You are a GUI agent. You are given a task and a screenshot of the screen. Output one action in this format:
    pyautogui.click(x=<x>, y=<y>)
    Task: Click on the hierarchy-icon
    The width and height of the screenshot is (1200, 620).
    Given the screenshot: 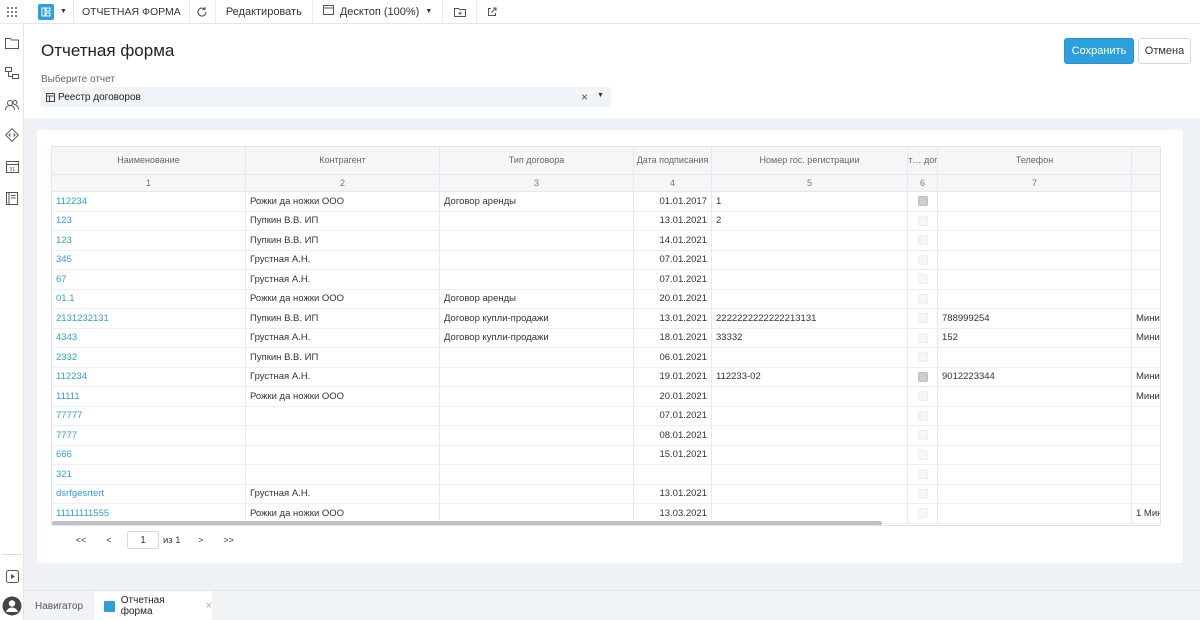 What is the action you would take?
    pyautogui.click(x=12, y=73)
    